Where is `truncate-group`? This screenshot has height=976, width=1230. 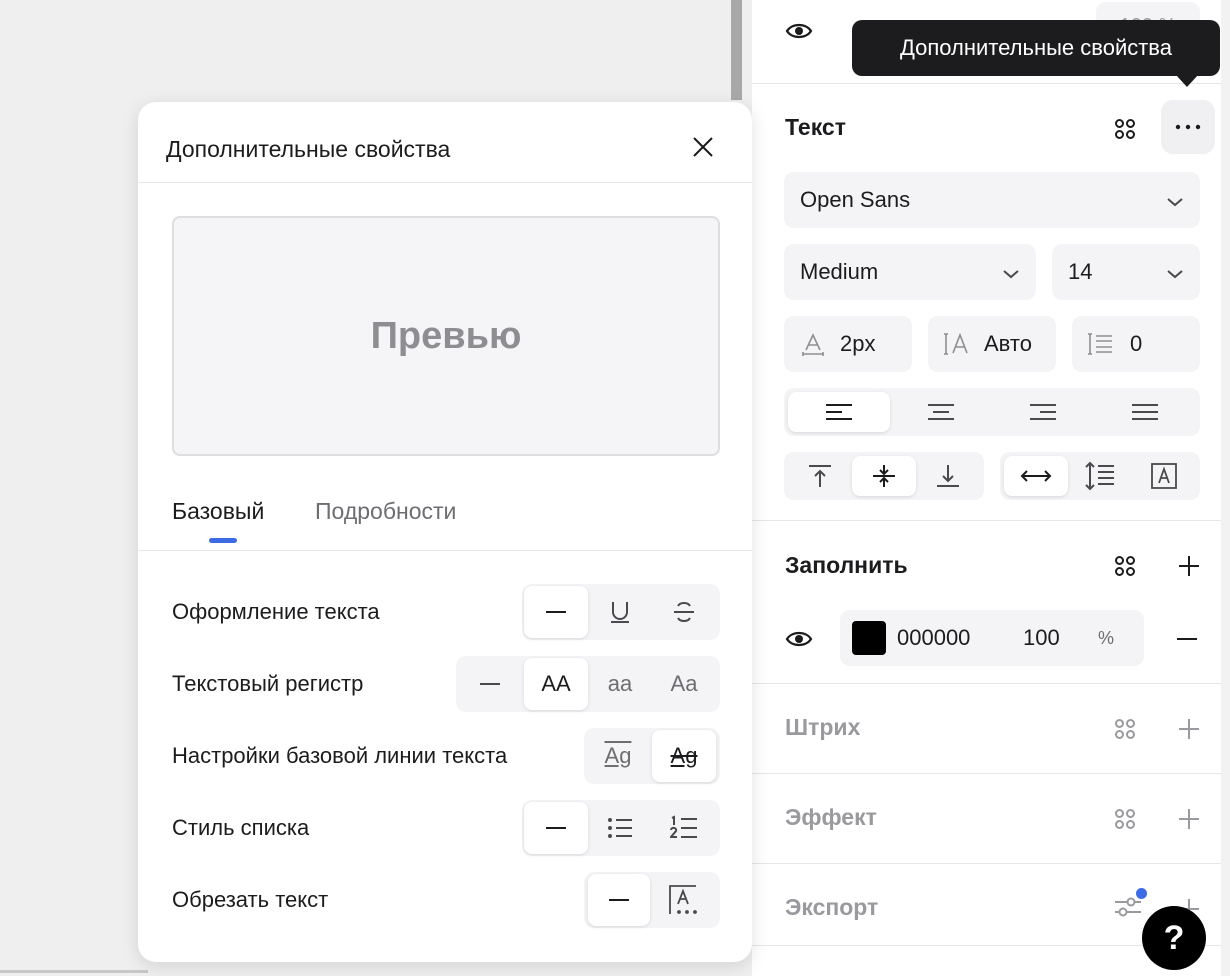
truncate-group is located at coordinates (652, 900).